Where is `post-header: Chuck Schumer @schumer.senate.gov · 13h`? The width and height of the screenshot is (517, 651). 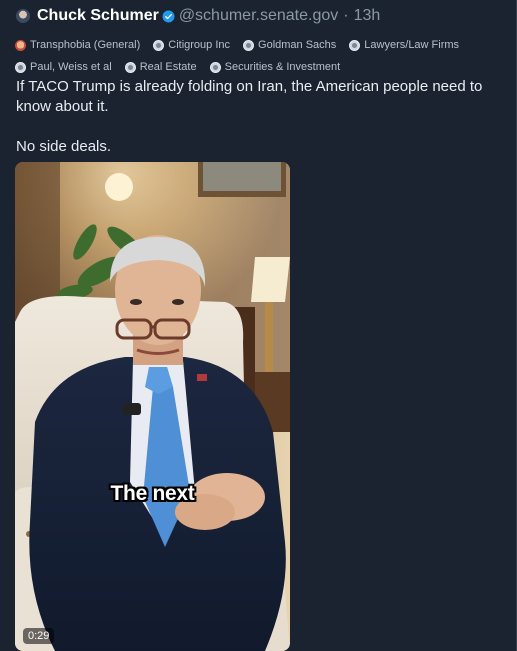 post-header: Chuck Schumer @schumer.senate.gov · 13h is located at coordinates (198, 16).